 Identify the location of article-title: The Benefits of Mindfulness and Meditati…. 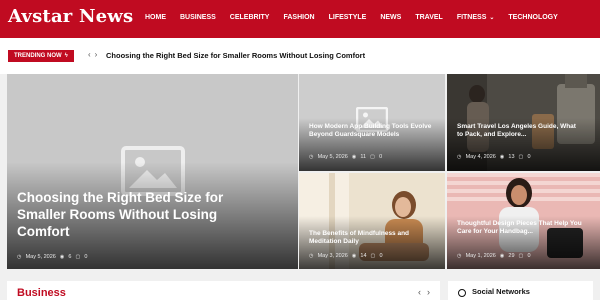
(372, 238).